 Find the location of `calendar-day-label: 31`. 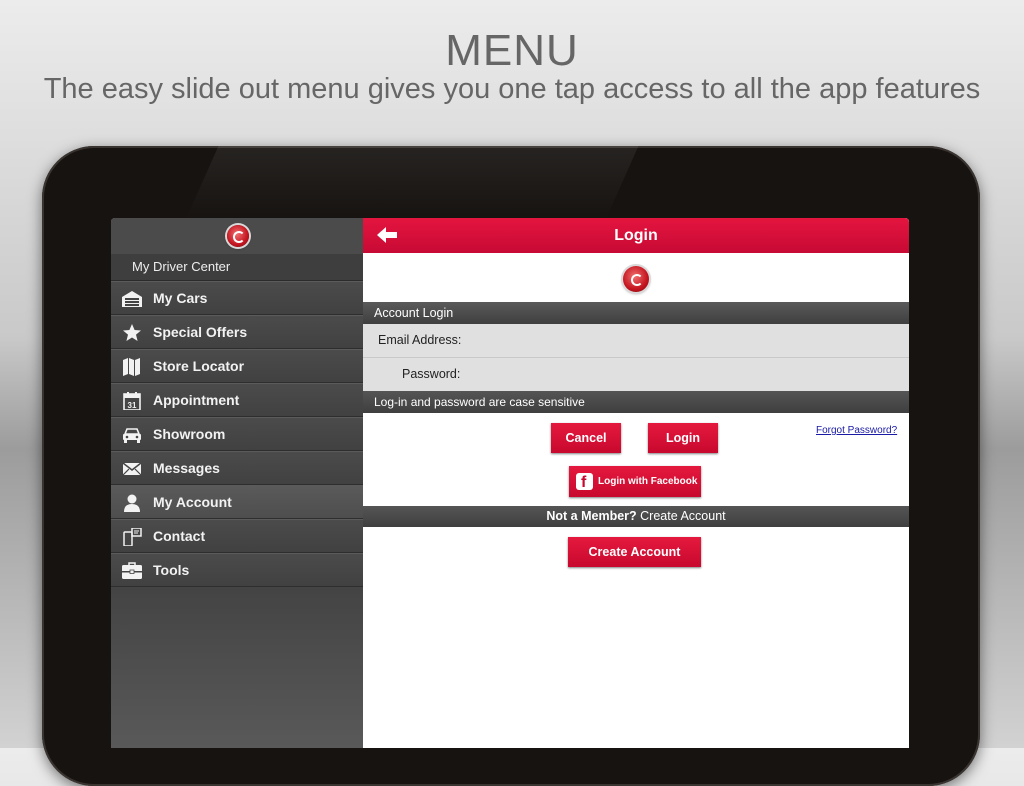

calendar-day-label: 31 is located at coordinates (132, 405).